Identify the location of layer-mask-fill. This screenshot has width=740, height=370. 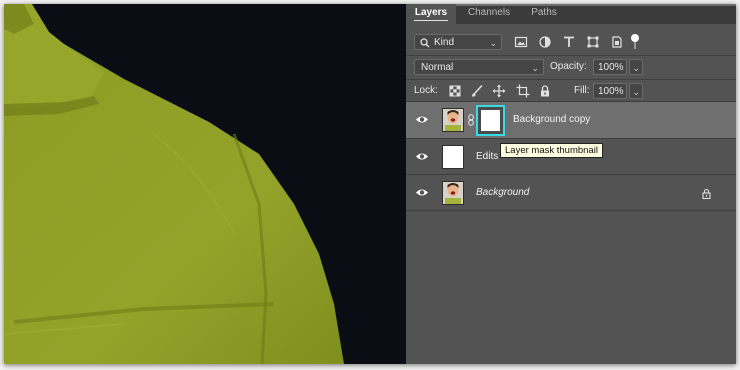
(490, 120).